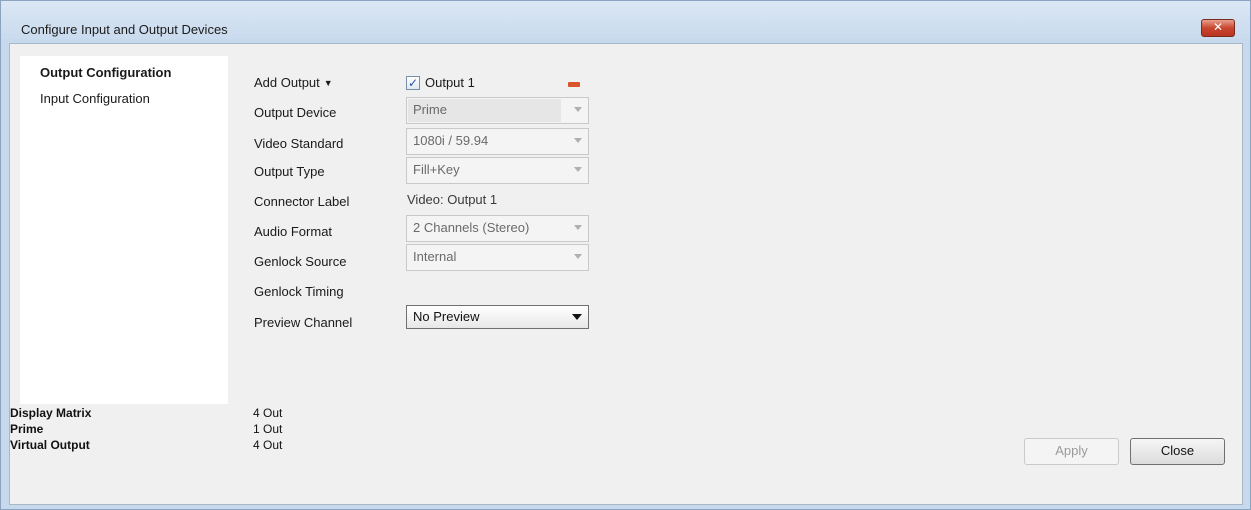 The image size is (1251, 510). I want to click on title-bar: Configure Input and Output Devices ✕, so click(625, 20).